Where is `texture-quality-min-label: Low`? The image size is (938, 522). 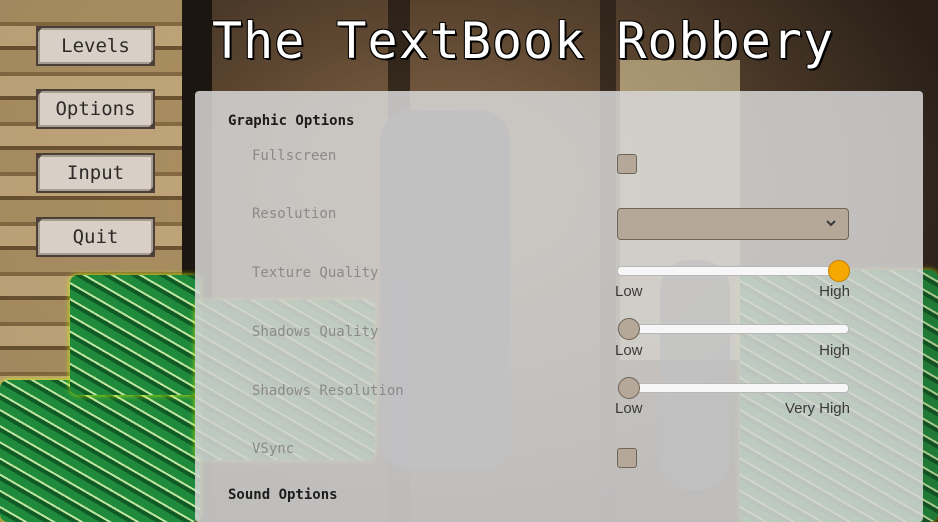 texture-quality-min-label: Low is located at coordinates (629, 291).